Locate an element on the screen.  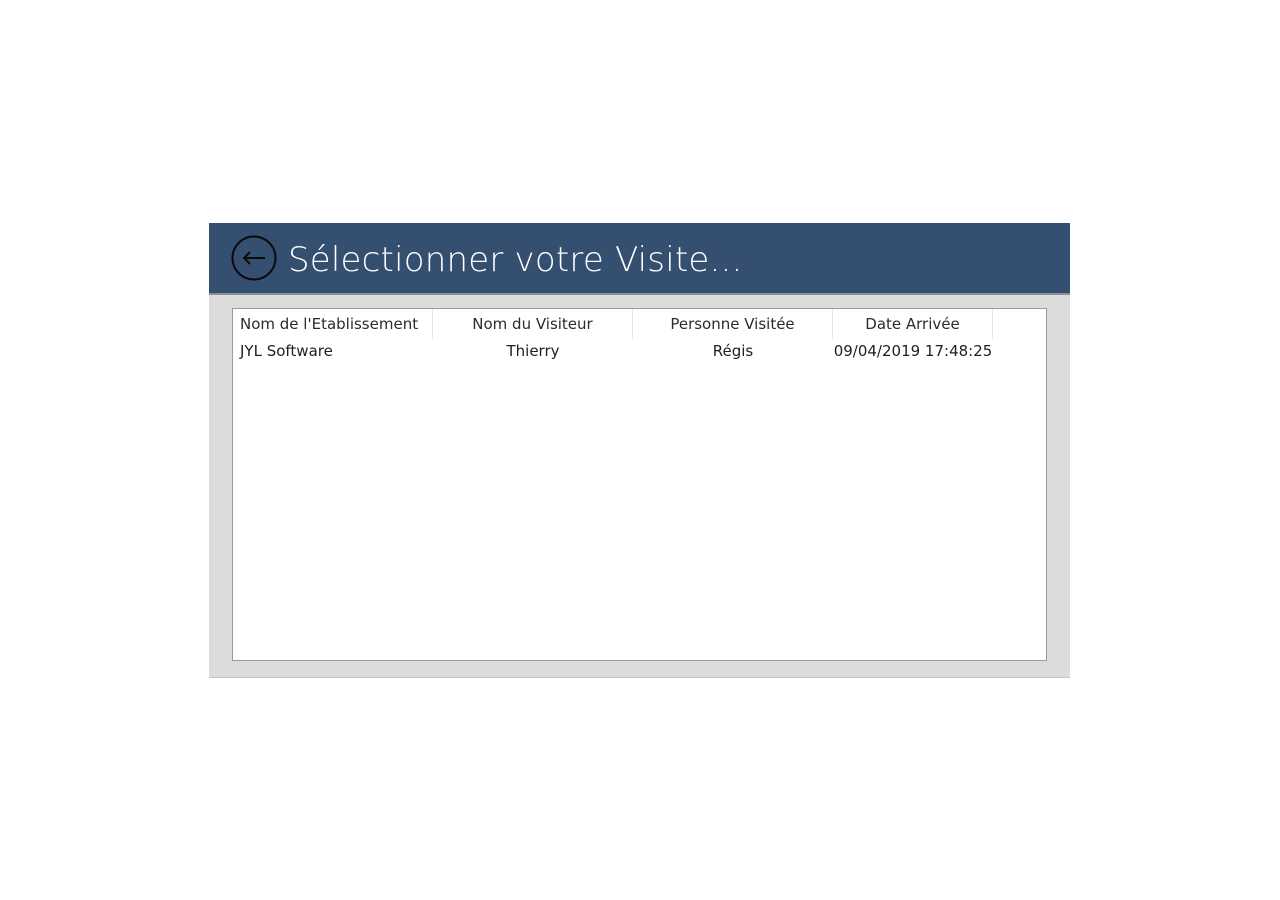
column-header-arrival-date: Date Arrivée is located at coordinates (913, 324).